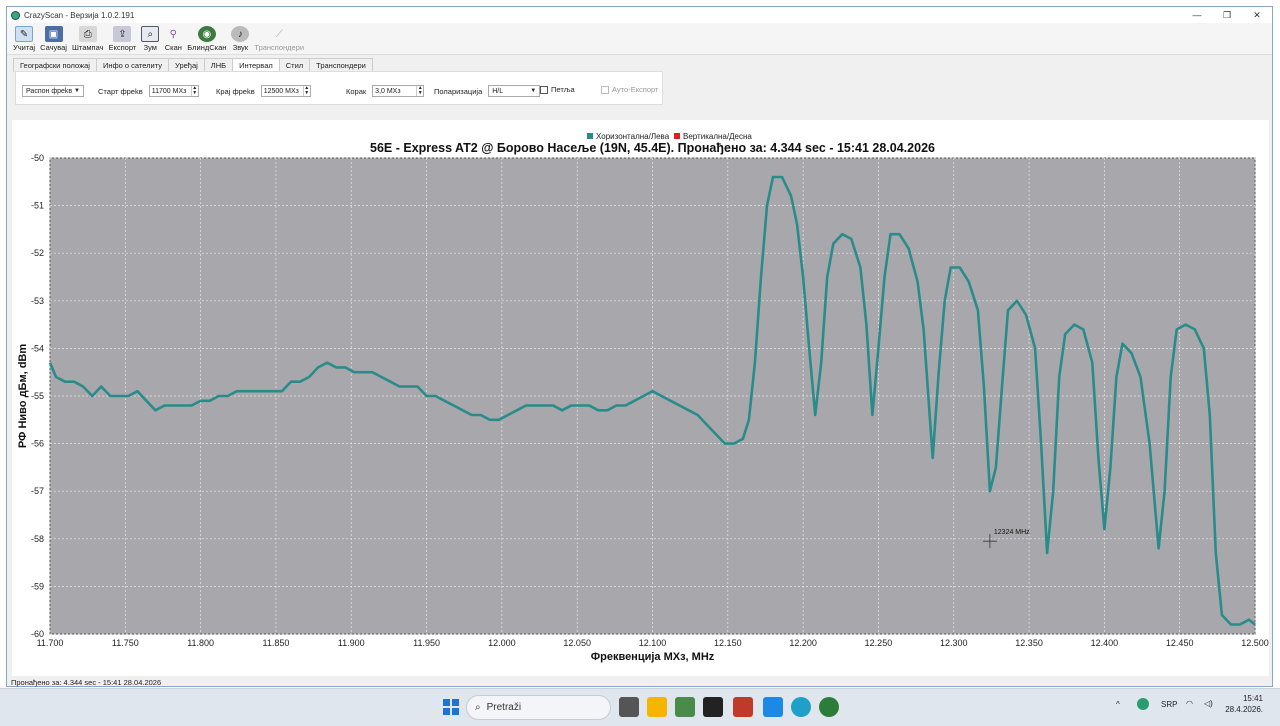 This screenshot has width=1280, height=726. I want to click on y-tick-label: -60, so click(37, 634).